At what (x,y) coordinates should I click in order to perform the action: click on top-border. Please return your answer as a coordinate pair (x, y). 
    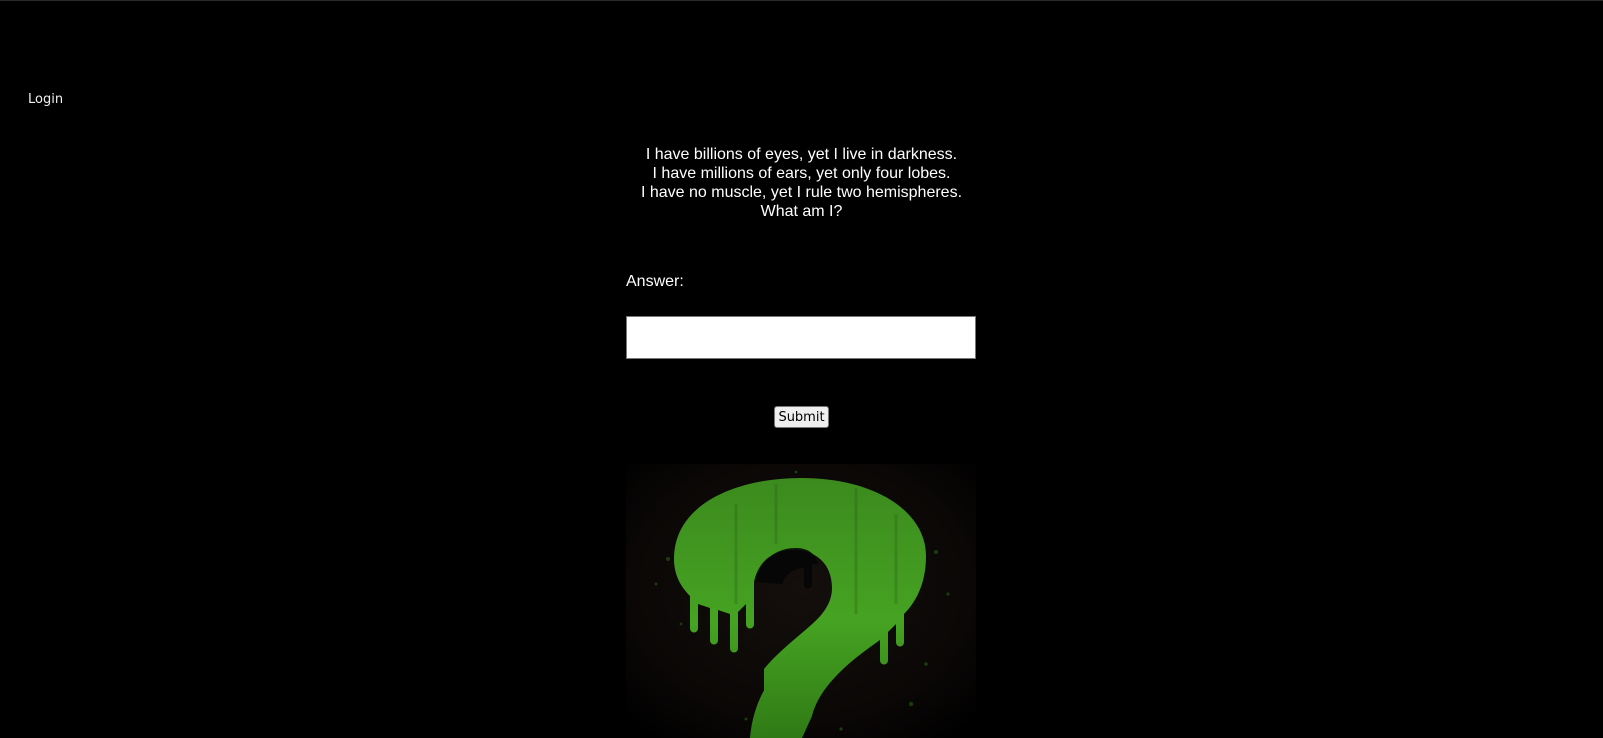
    Looking at the image, I should click on (801, 0).